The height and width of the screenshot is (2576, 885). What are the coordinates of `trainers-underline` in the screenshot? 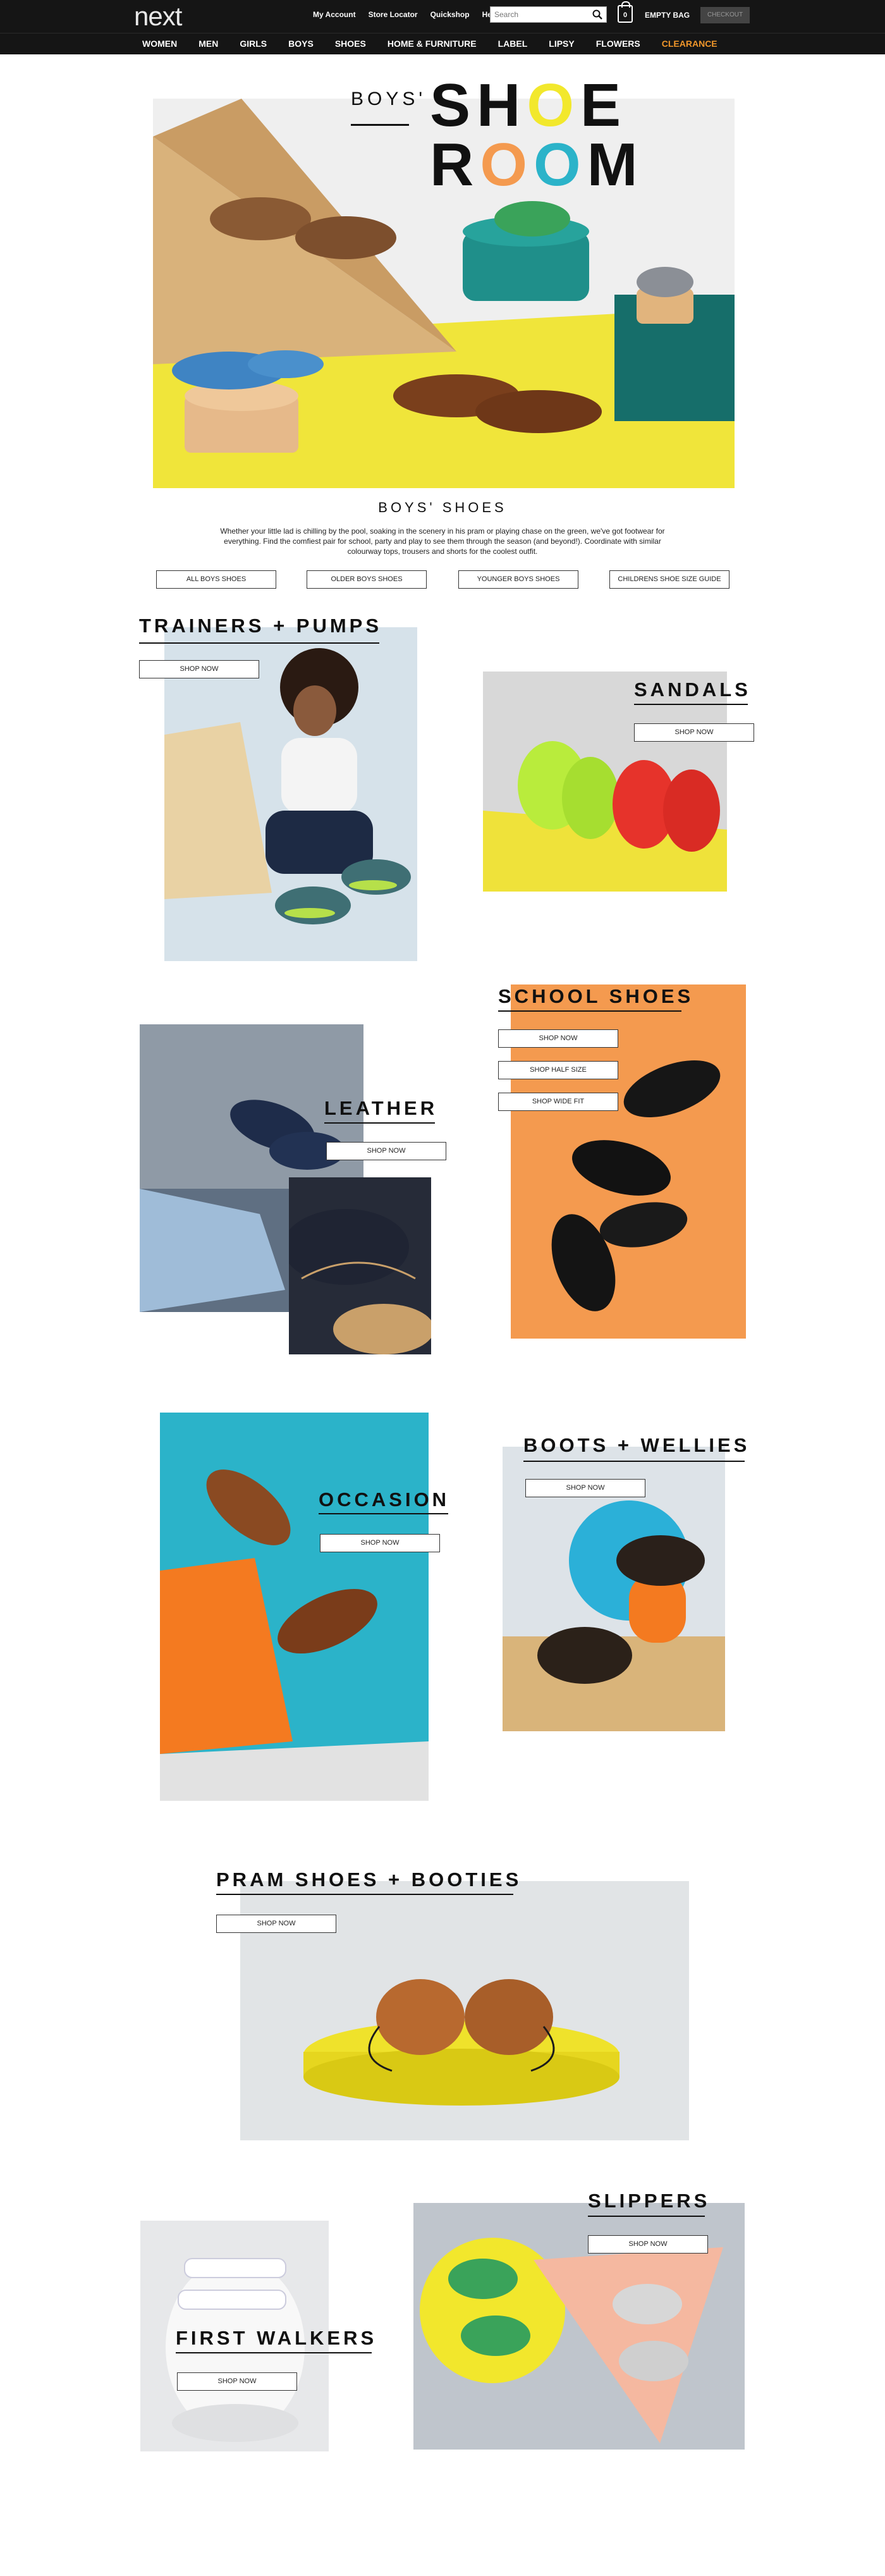 It's located at (259, 643).